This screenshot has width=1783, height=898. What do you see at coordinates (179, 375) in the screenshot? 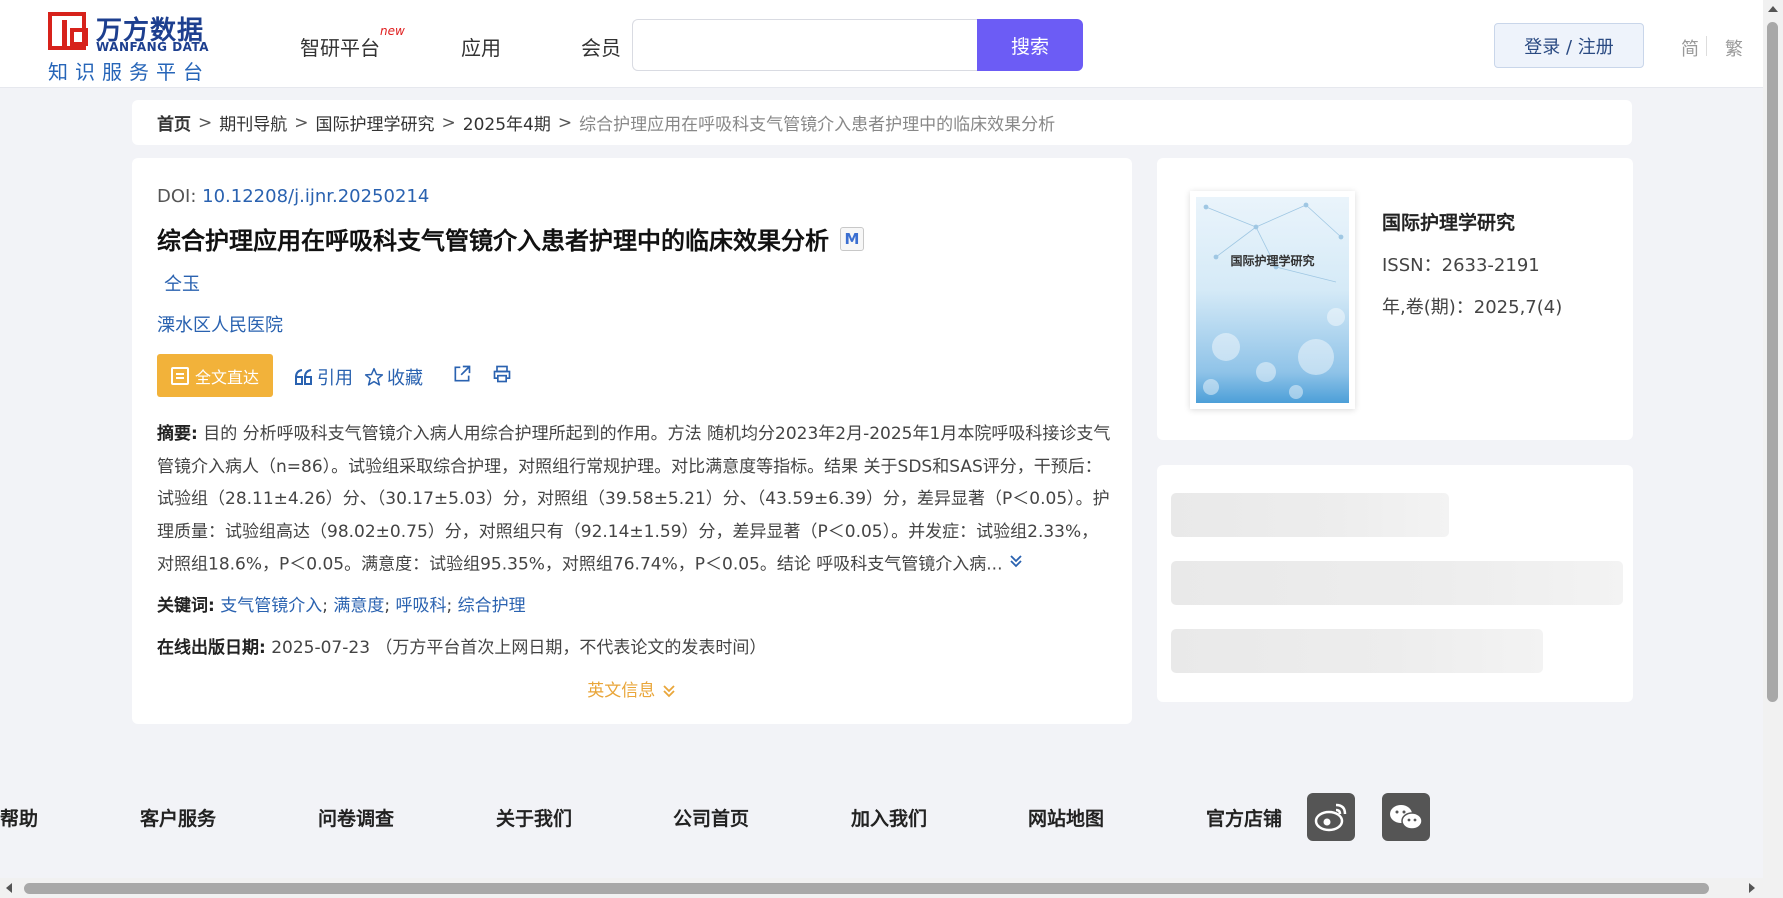
I see `fulltext-icon` at bounding box center [179, 375].